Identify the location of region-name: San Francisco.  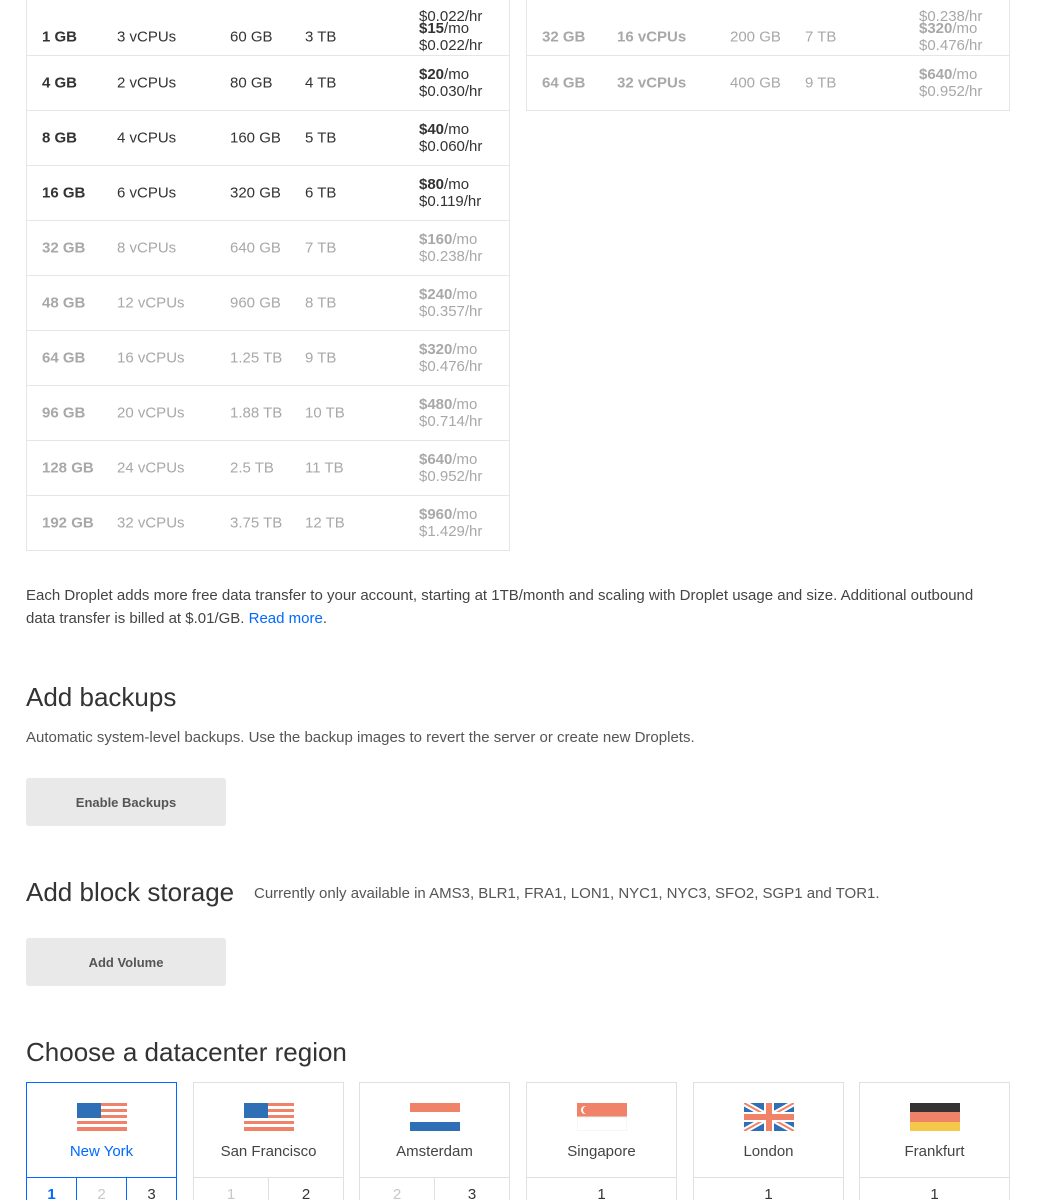
(268, 1151).